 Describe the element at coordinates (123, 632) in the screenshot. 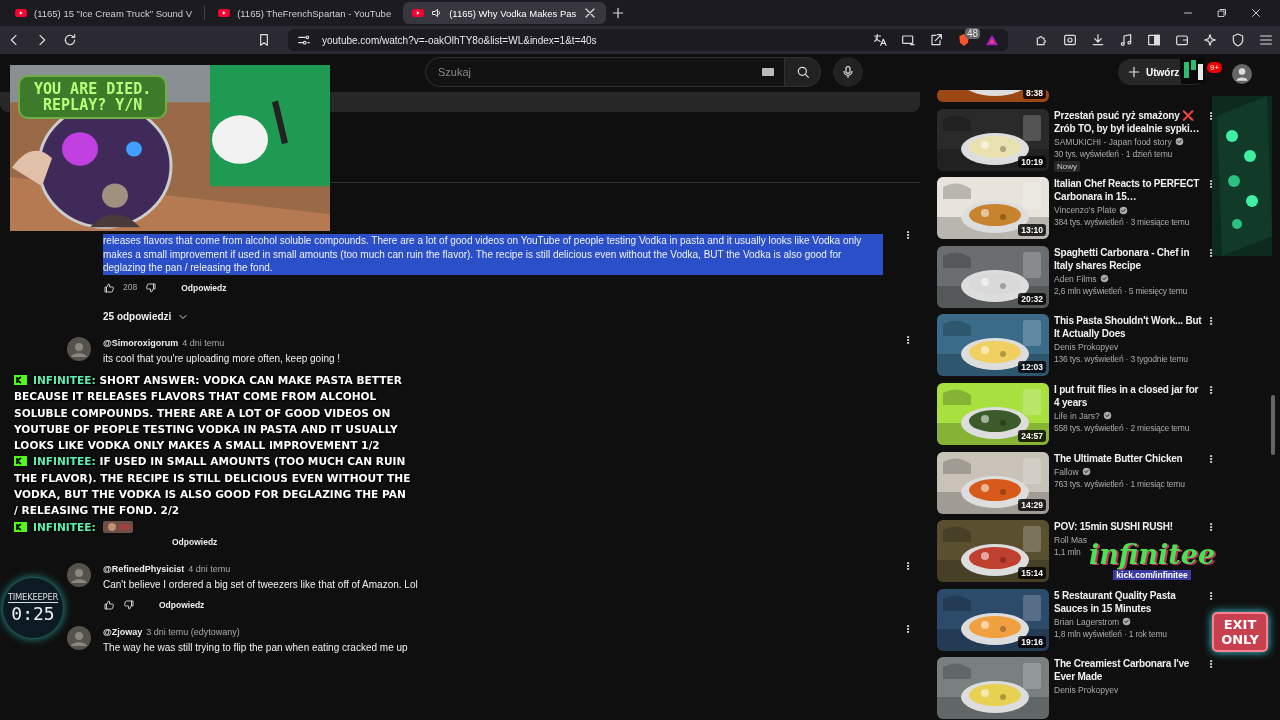

I see `comment-author: @Zjoway` at that location.